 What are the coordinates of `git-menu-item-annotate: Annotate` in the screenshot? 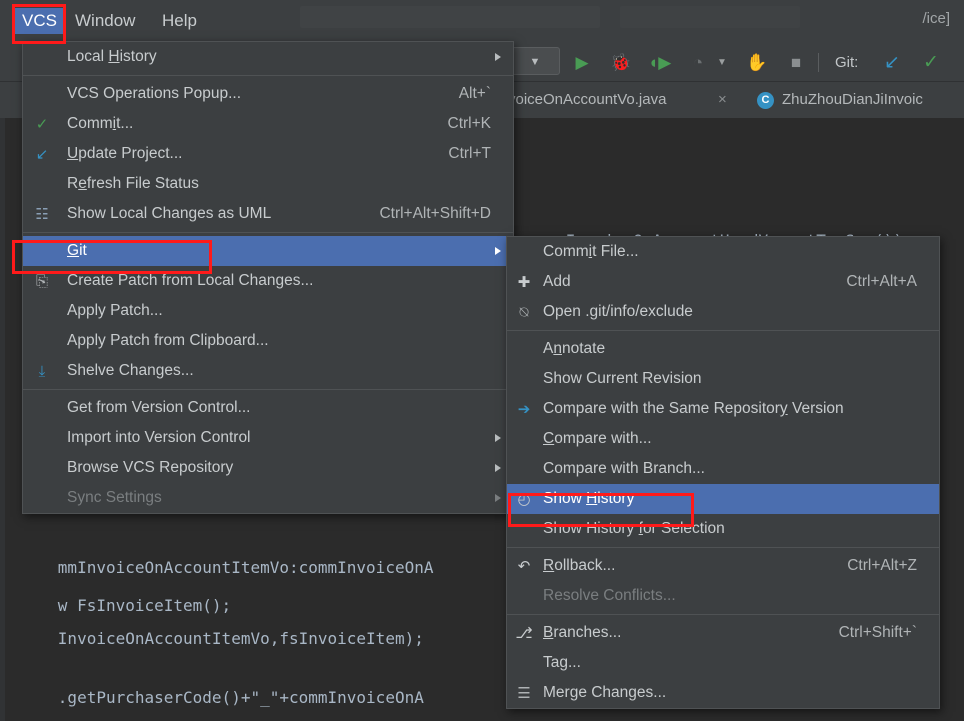 It's located at (723, 349).